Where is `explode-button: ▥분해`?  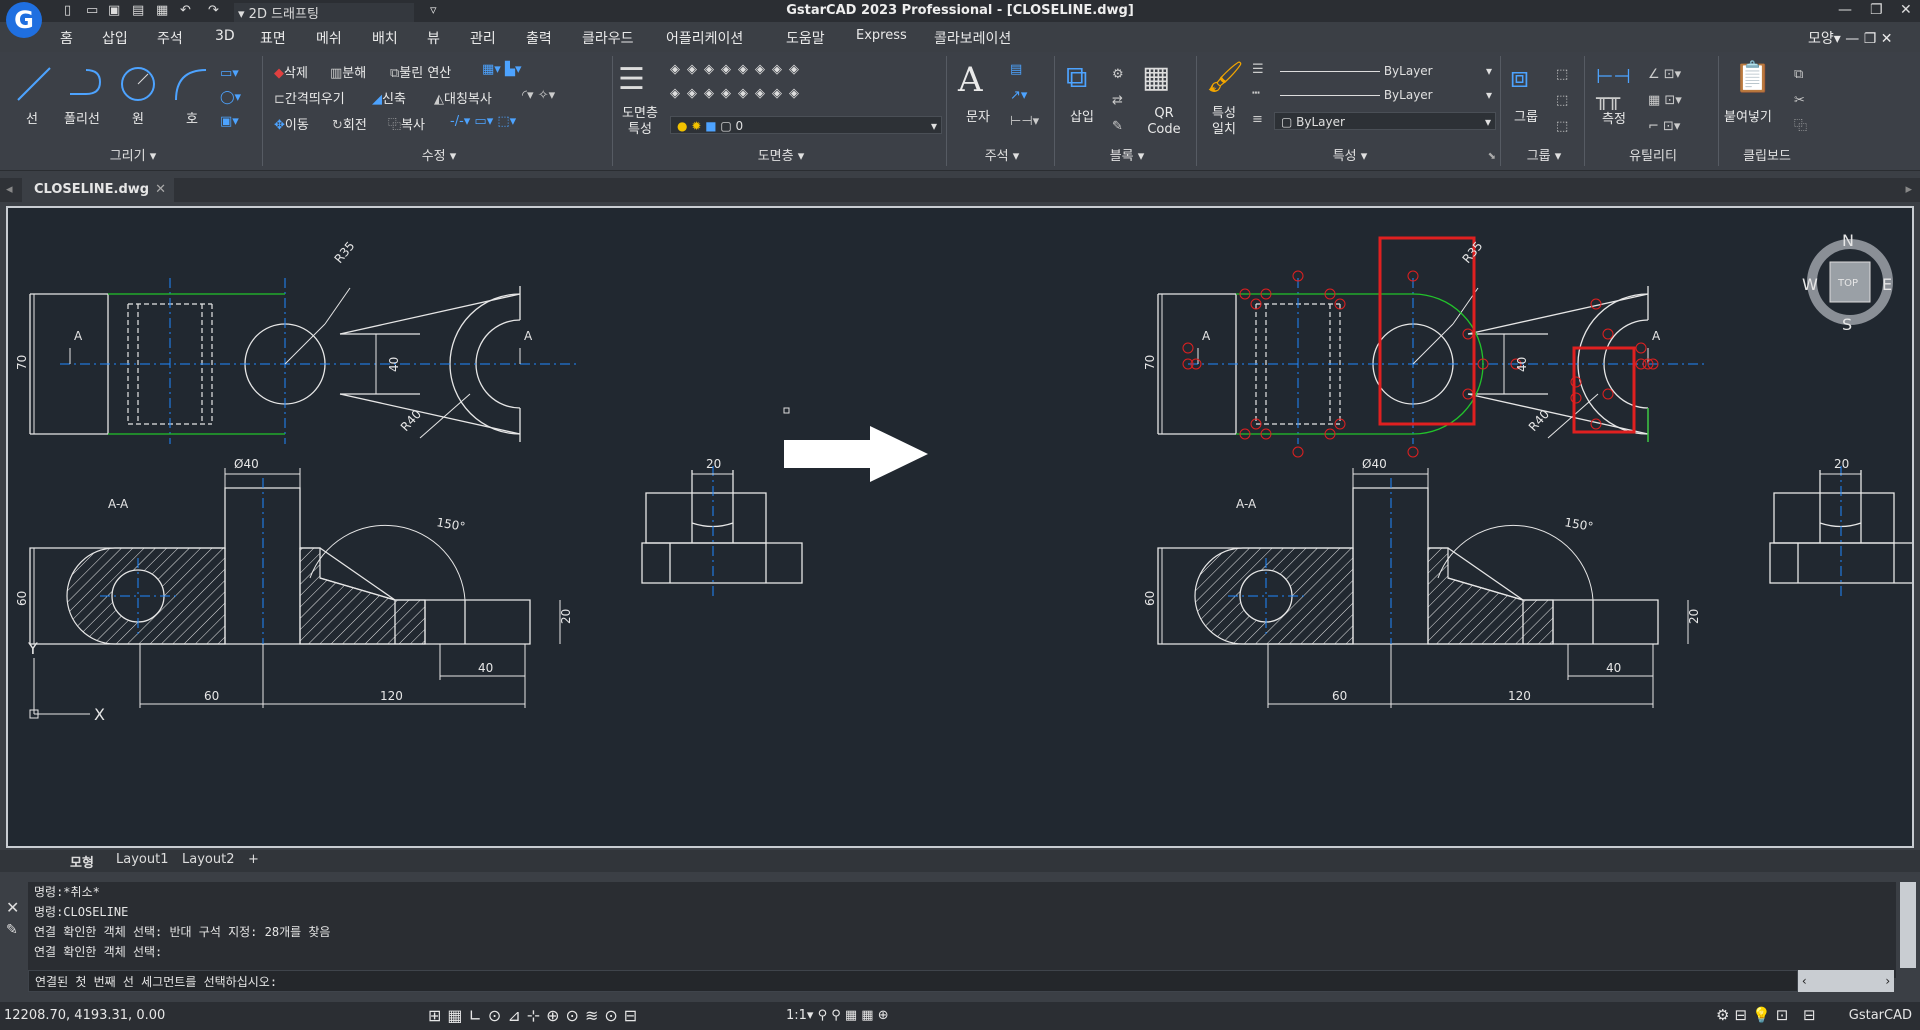 explode-button: ▥분해 is located at coordinates (348, 71).